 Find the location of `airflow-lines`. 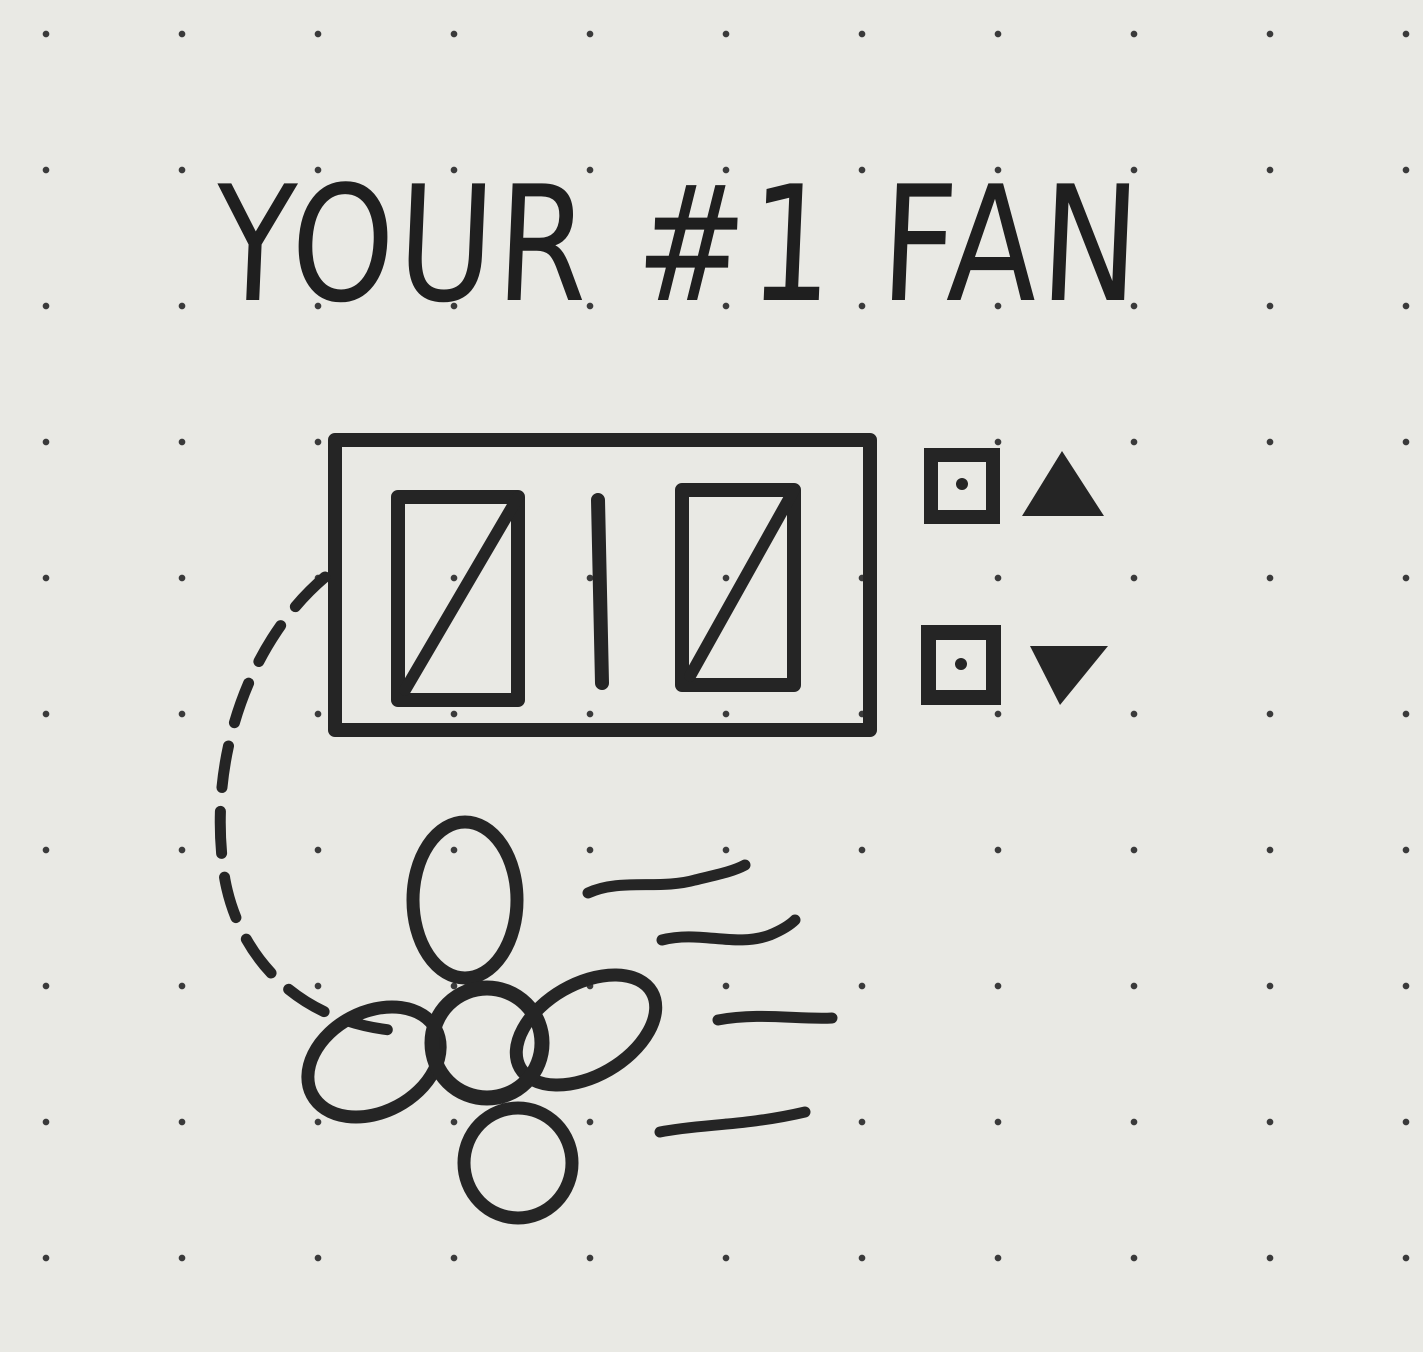

airflow-lines is located at coordinates (710, 998).